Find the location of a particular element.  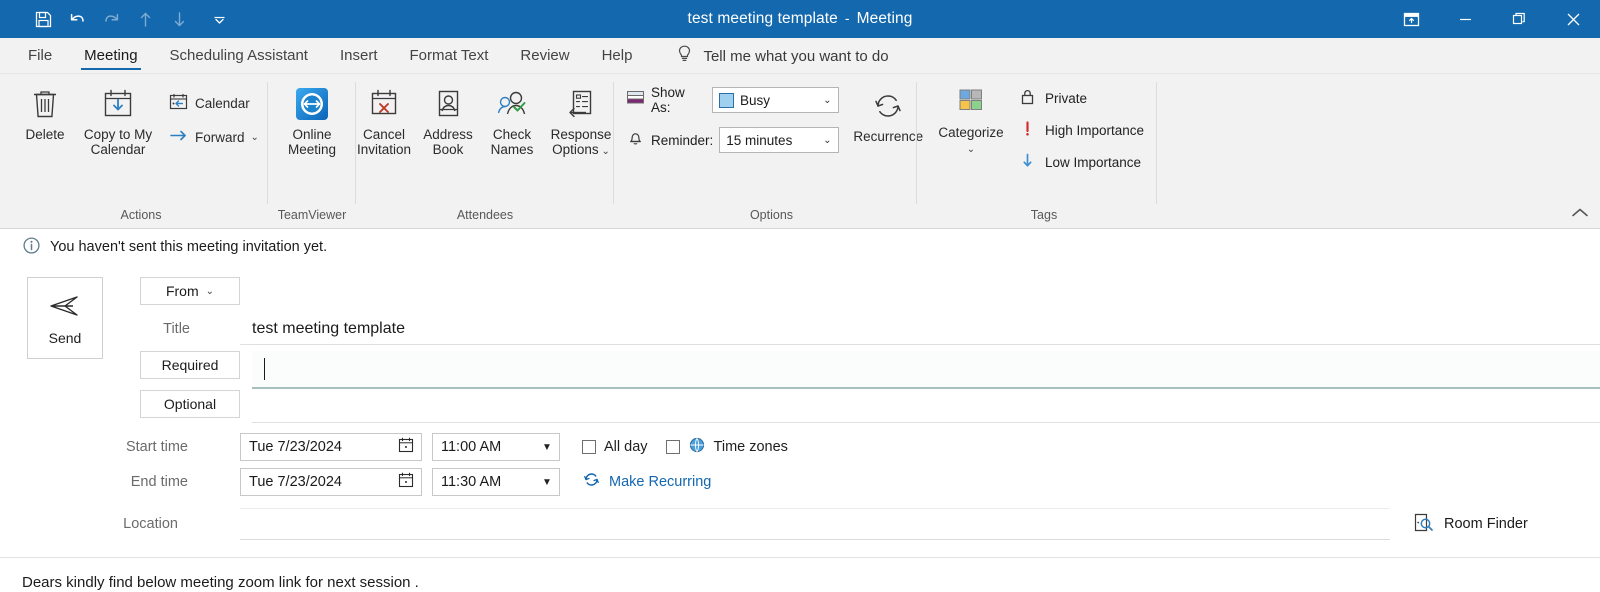

copy-to-my-calendar-button: Copy to My Calendar is located at coordinates (118, 120).